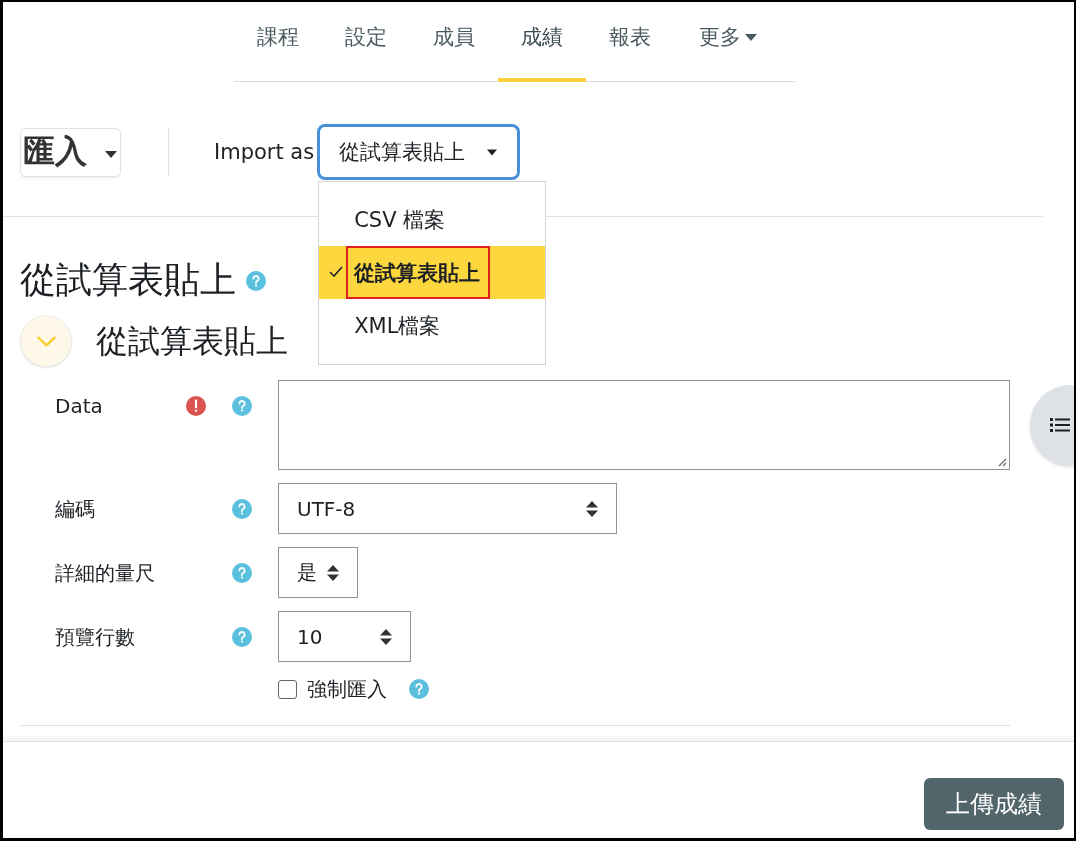 The height and width of the screenshot is (841, 1076). I want to click on resize-grip-icon, so click(1002, 462).